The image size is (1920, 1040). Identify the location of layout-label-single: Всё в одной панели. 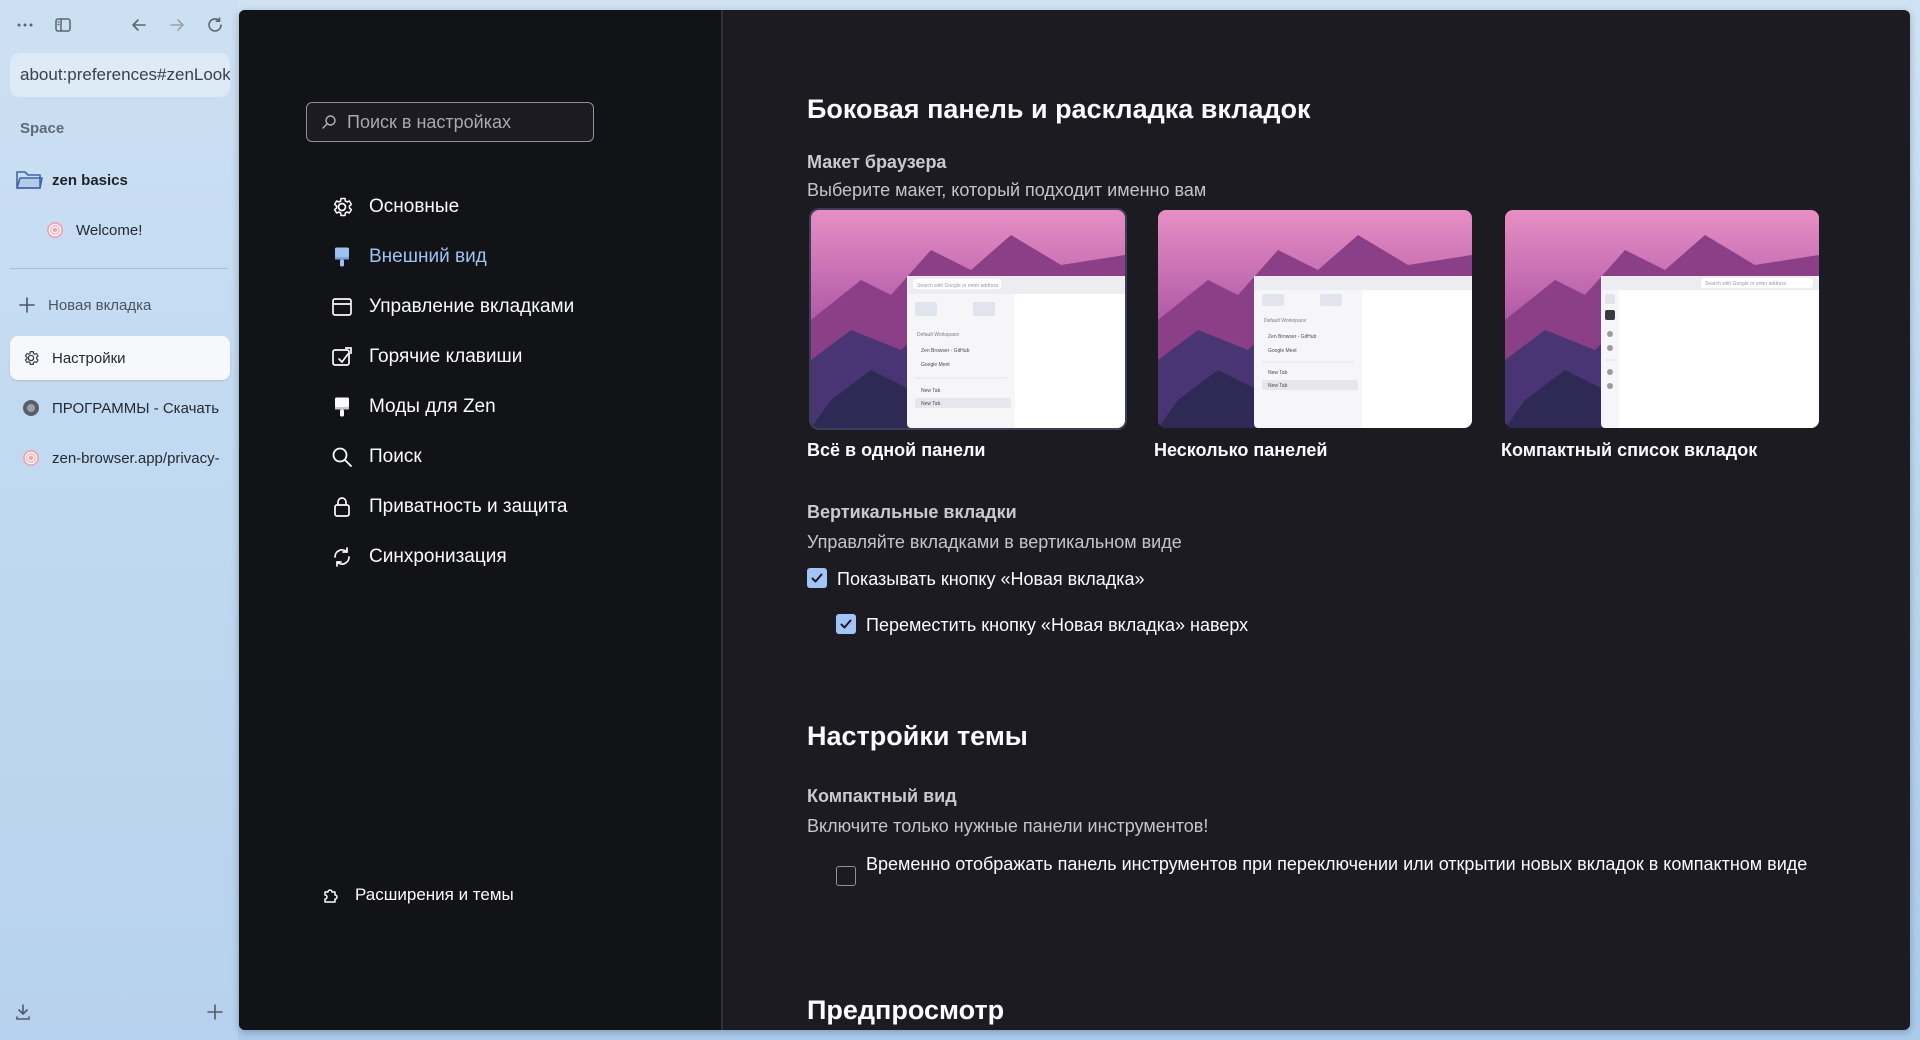
(896, 450).